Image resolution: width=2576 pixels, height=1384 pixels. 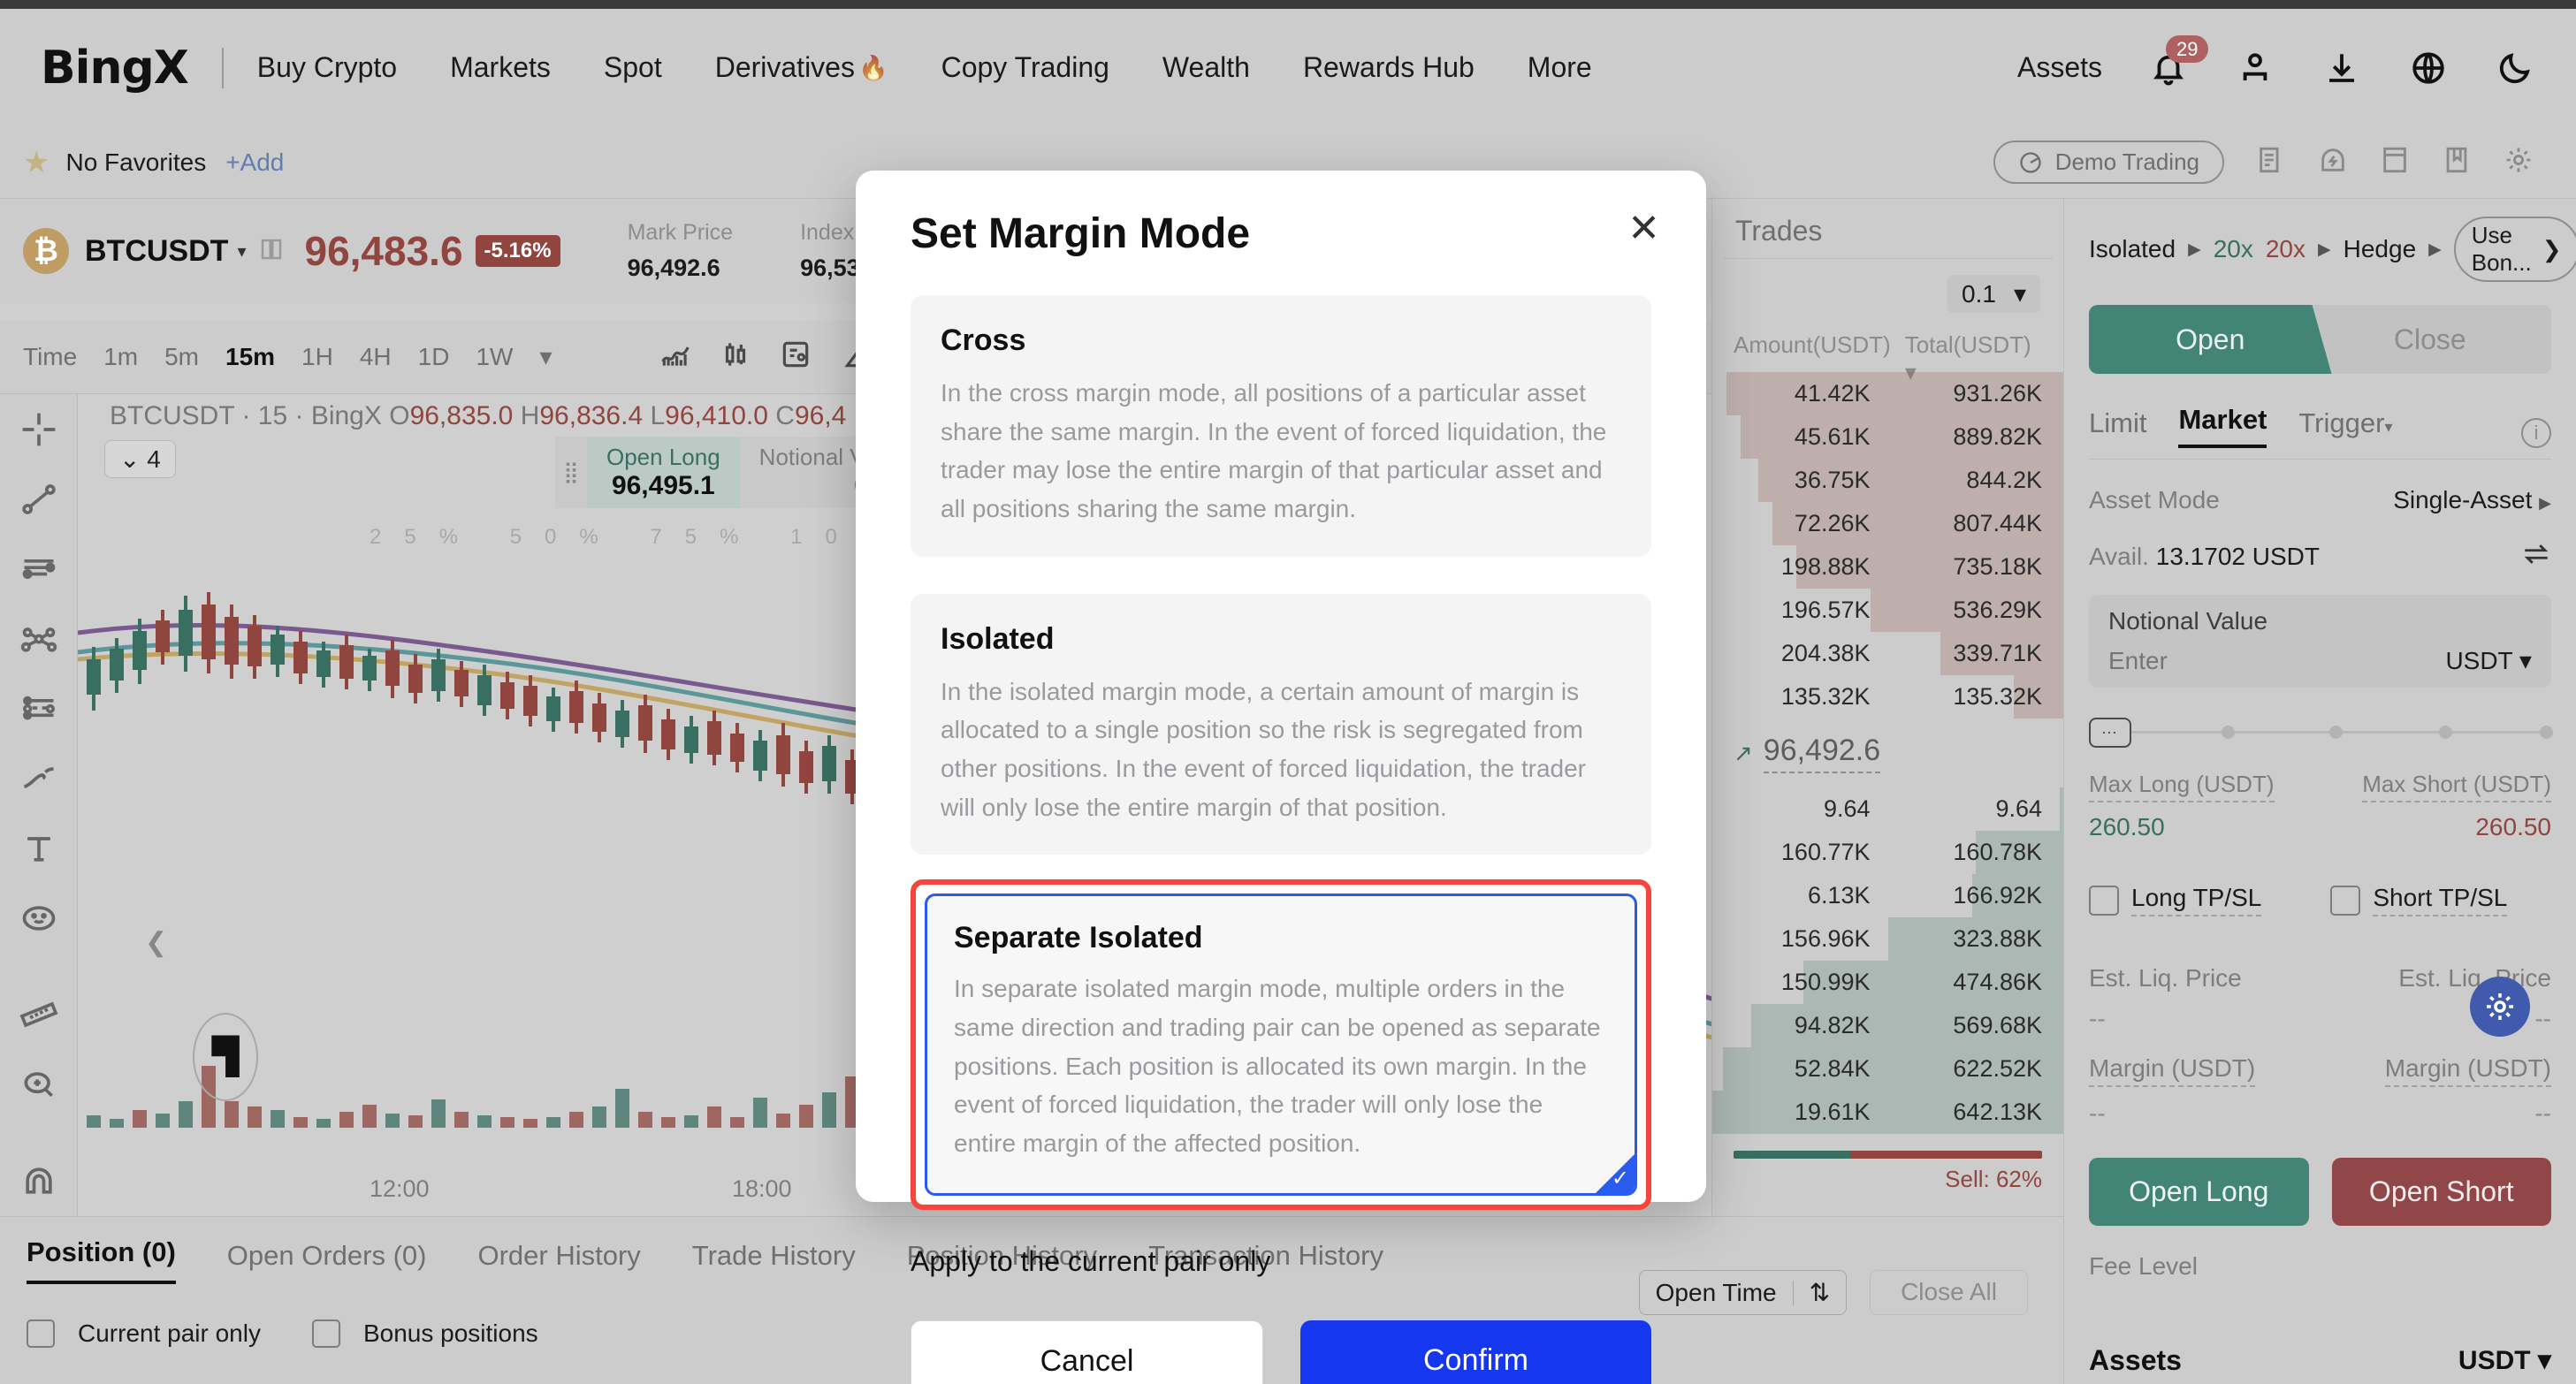 What do you see at coordinates (2233, 249) in the screenshot?
I see `leverage-long: 20x` at bounding box center [2233, 249].